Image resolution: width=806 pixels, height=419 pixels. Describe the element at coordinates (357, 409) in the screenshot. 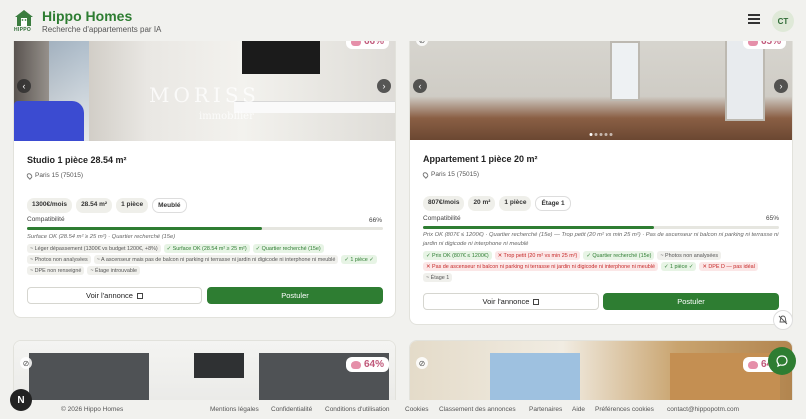

I see `footer-link-terms: Conditions d'utilisation` at that location.